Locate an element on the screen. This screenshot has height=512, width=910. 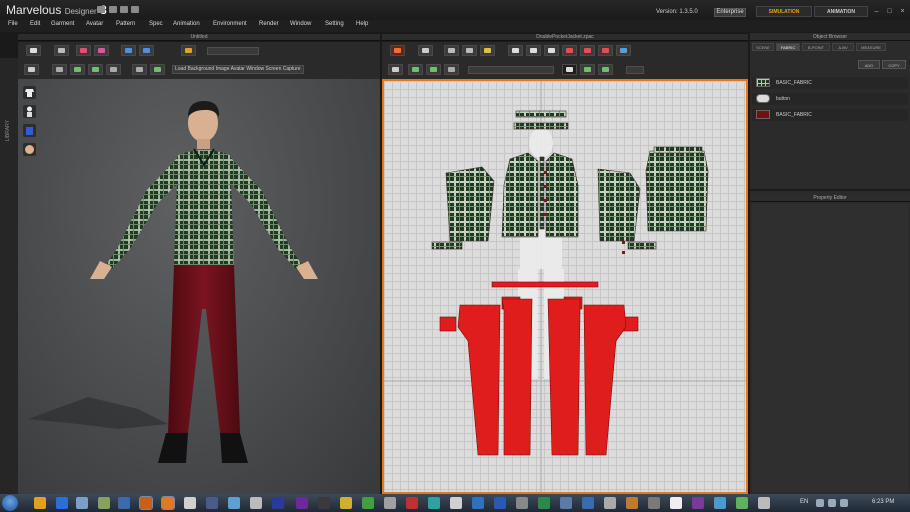
right-pants-back-piece is located at coordinates (605, 380).